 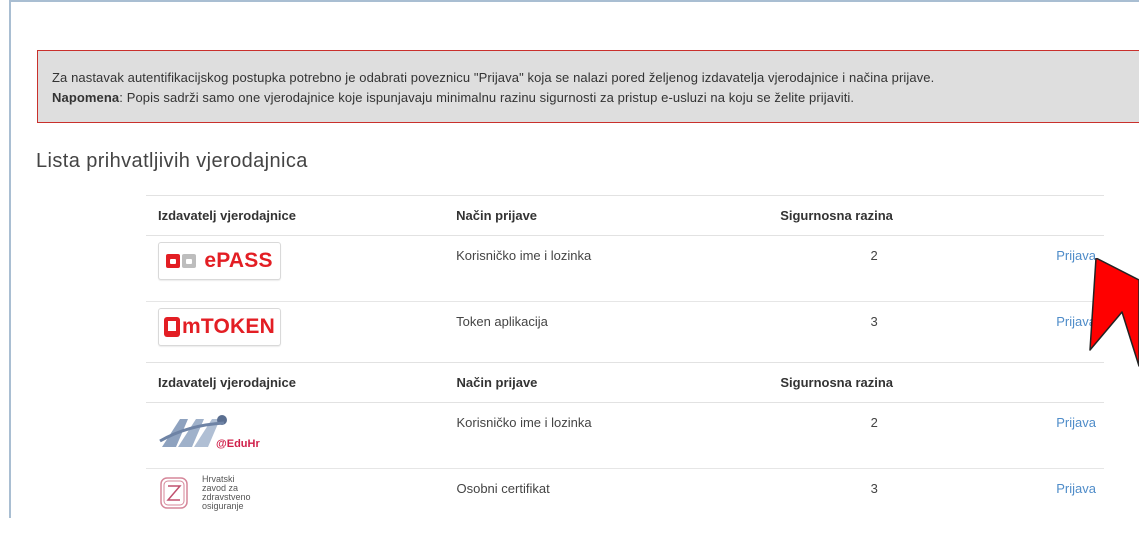 I want to click on aai-logo-graphic: @EduHr, so click(x=223, y=431).